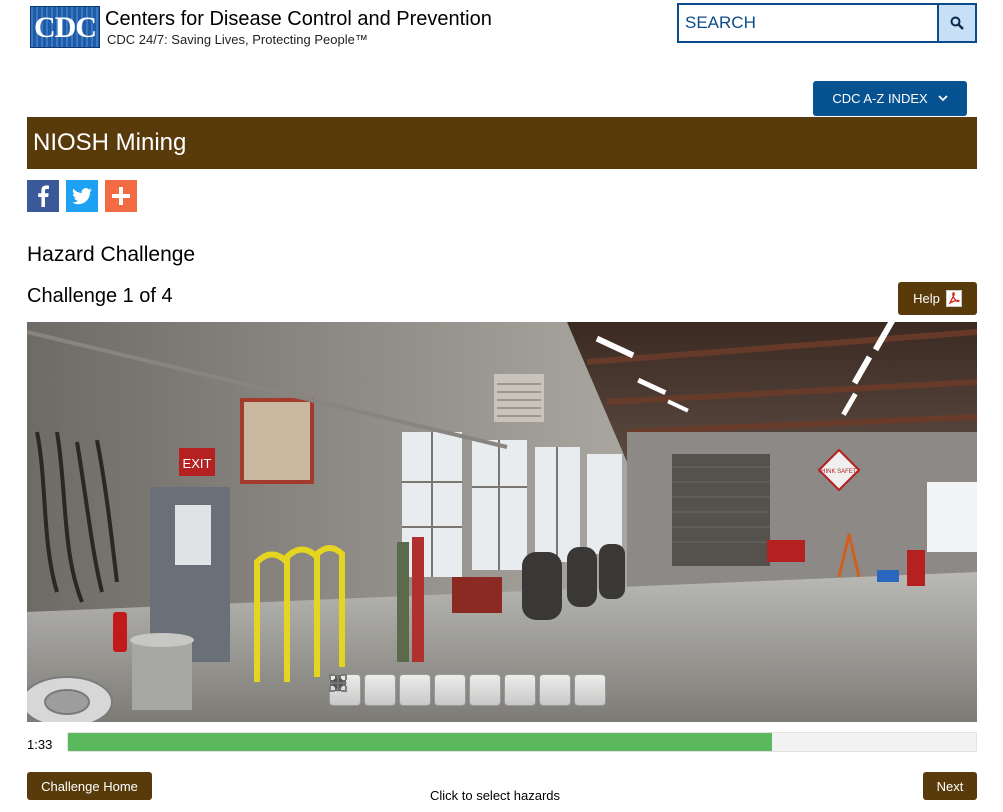  I want to click on facebook-icon, so click(43, 196).